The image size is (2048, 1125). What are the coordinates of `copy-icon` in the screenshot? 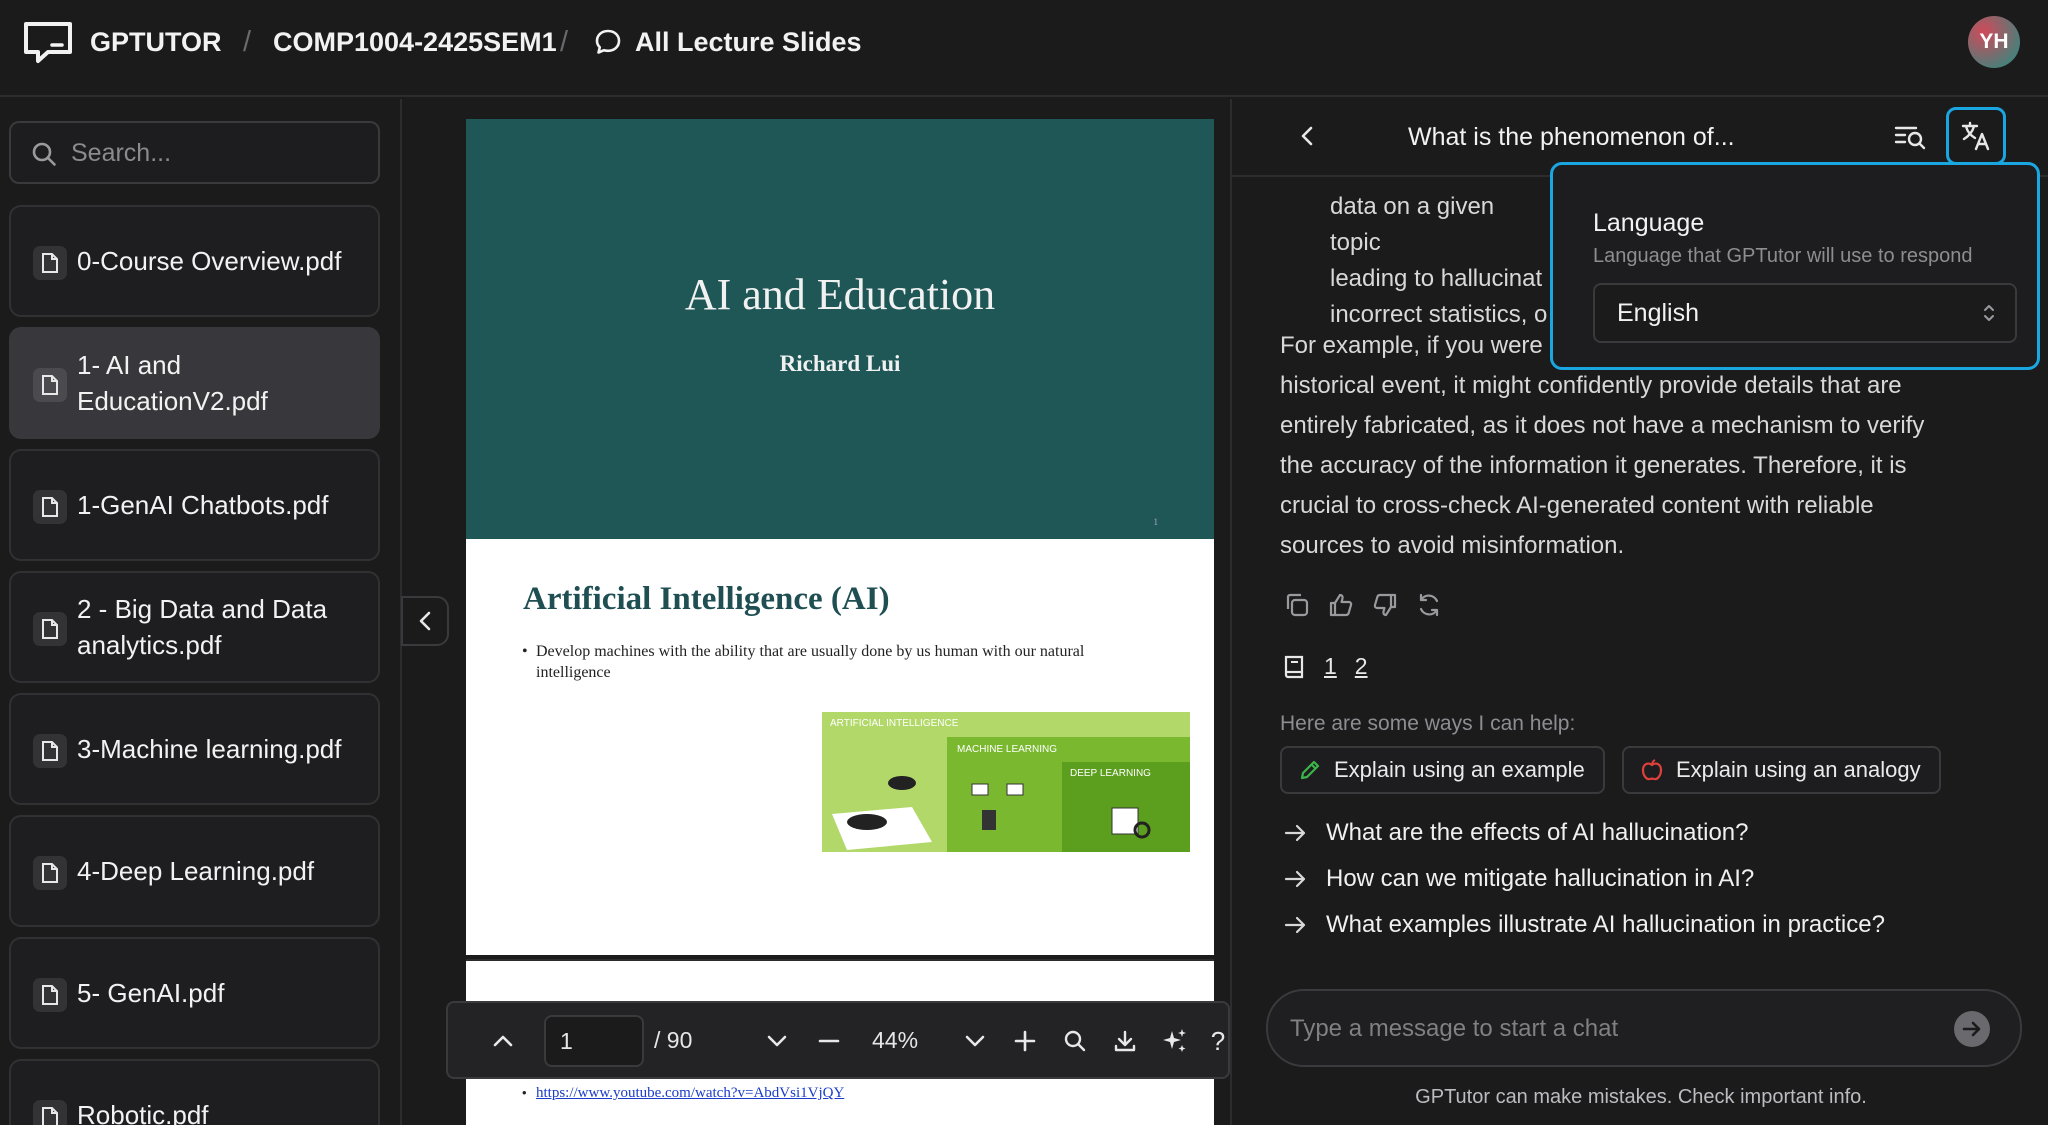 It's located at (1297, 605).